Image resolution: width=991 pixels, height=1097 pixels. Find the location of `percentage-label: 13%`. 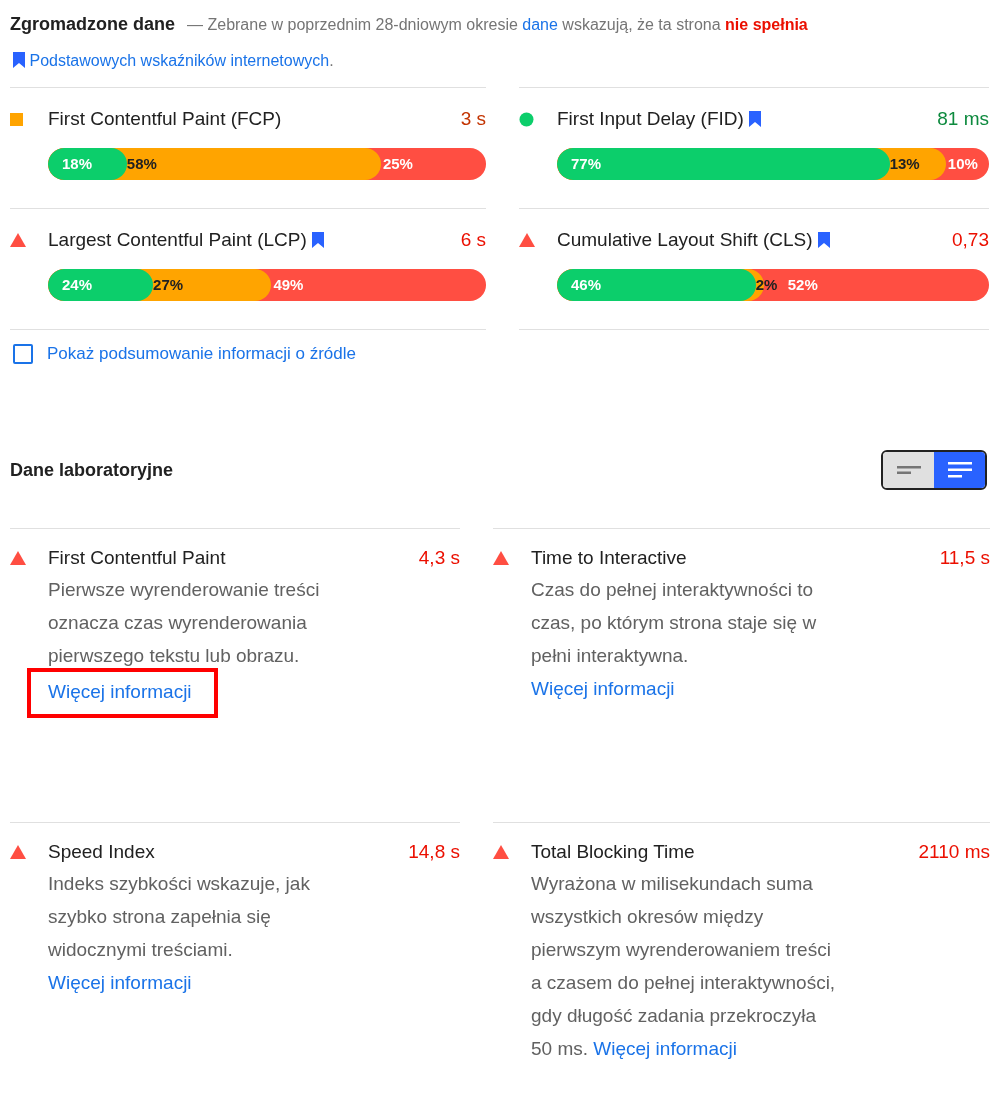

percentage-label: 13% is located at coordinates (904, 164).